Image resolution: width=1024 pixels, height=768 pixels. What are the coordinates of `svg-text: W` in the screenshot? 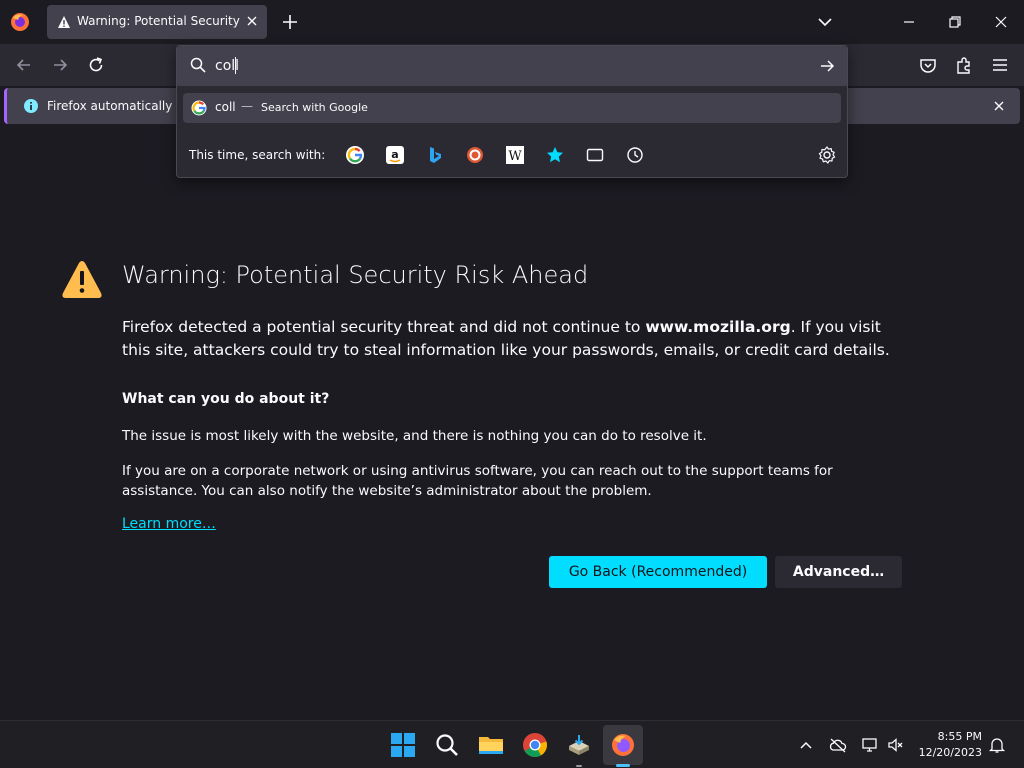 It's located at (515, 156).